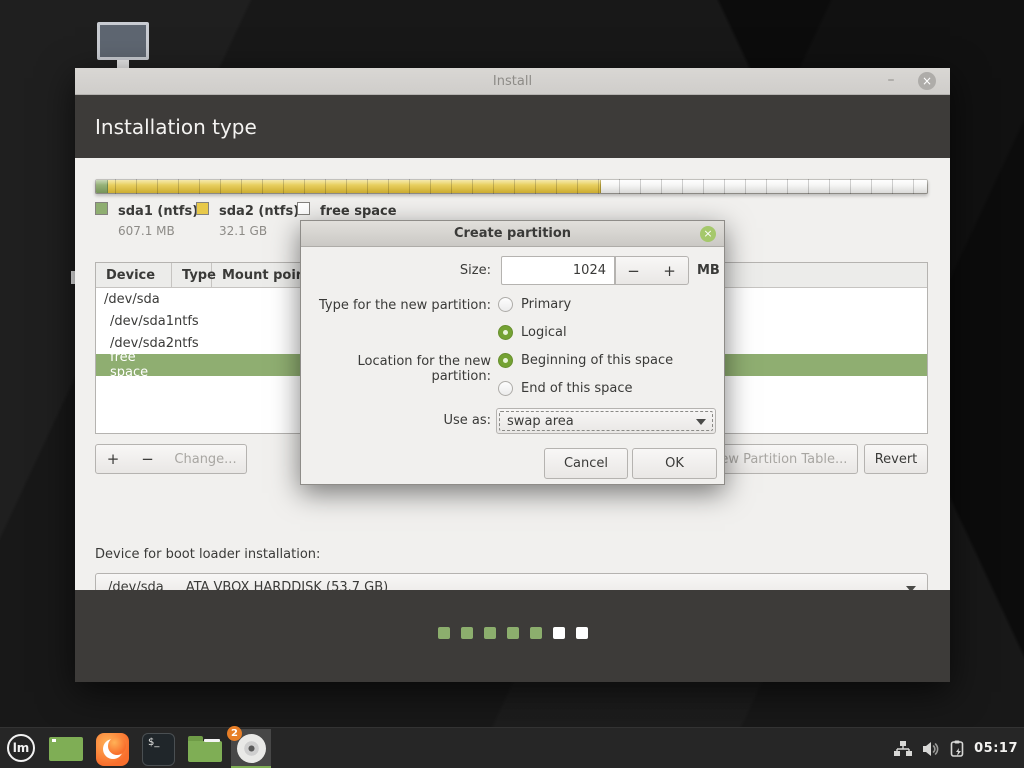 Image resolution: width=1024 pixels, height=768 pixels. Describe the element at coordinates (358, 211) in the screenshot. I see `legend-free-label: free space` at that location.